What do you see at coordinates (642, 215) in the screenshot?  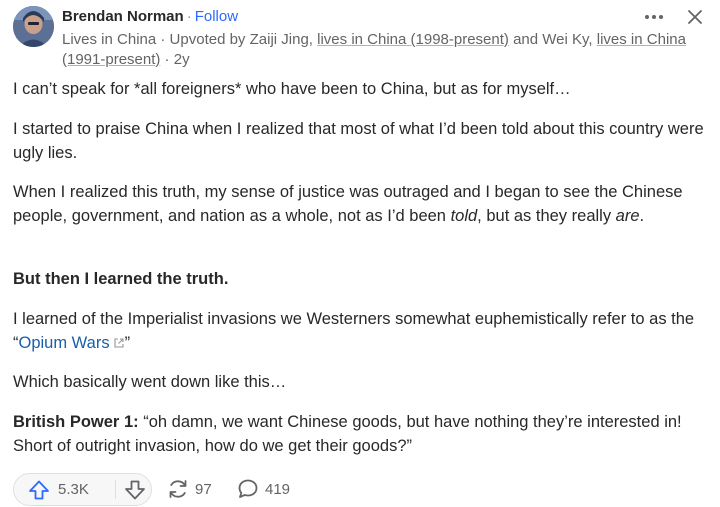 I see `paragraph-text: .` at bounding box center [642, 215].